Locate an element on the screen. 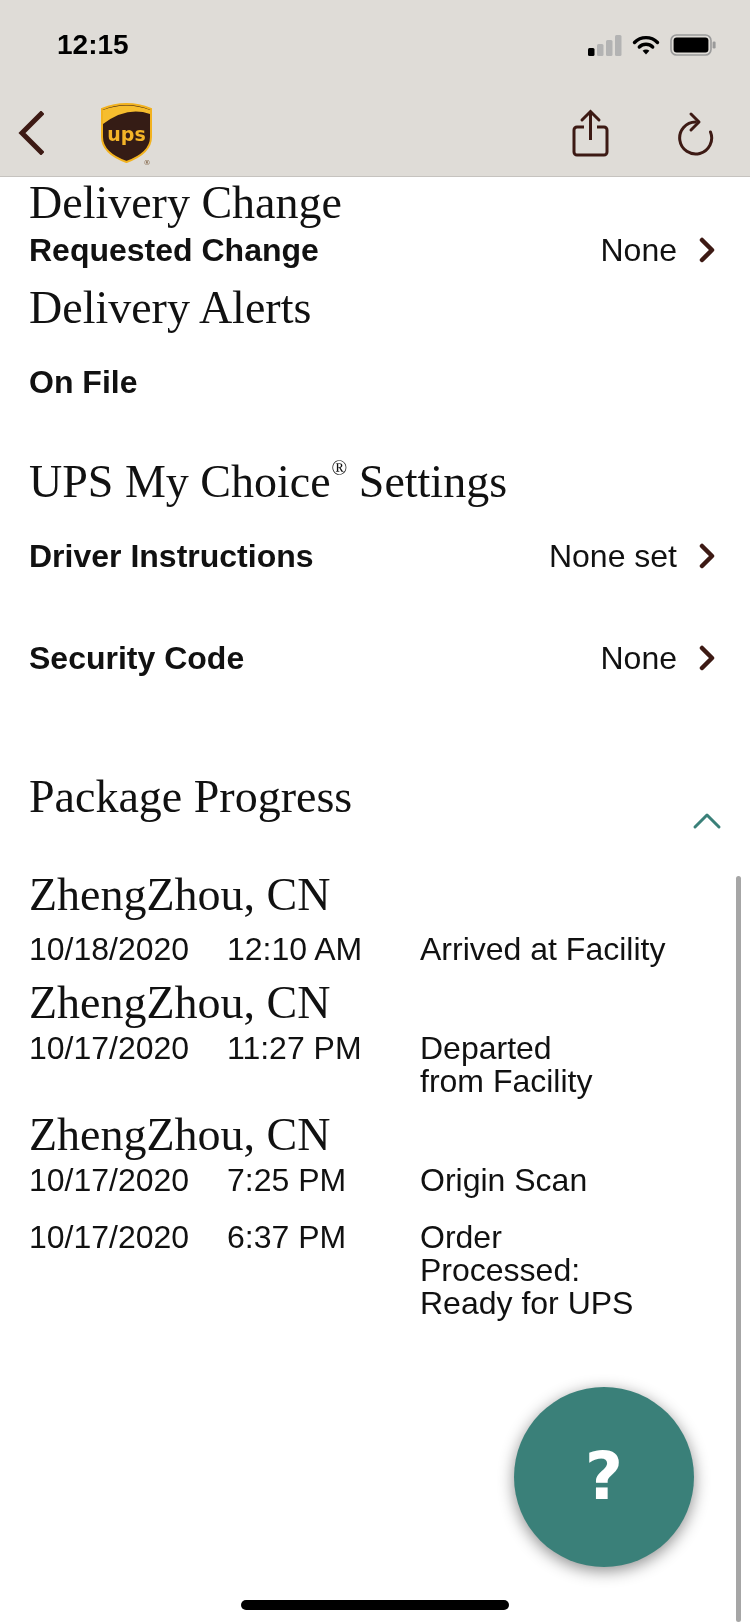  signal-icon is located at coordinates (605, 45).